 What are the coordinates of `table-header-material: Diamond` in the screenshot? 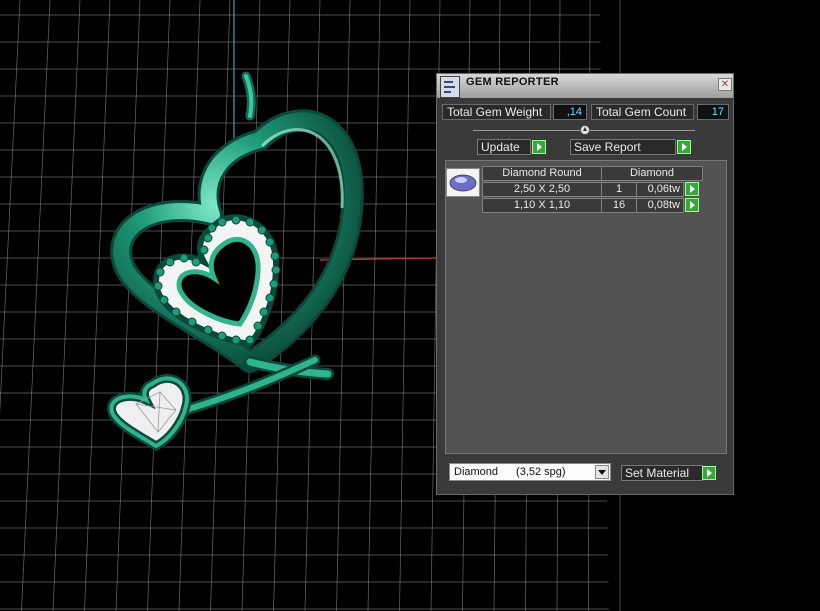 It's located at (652, 173).